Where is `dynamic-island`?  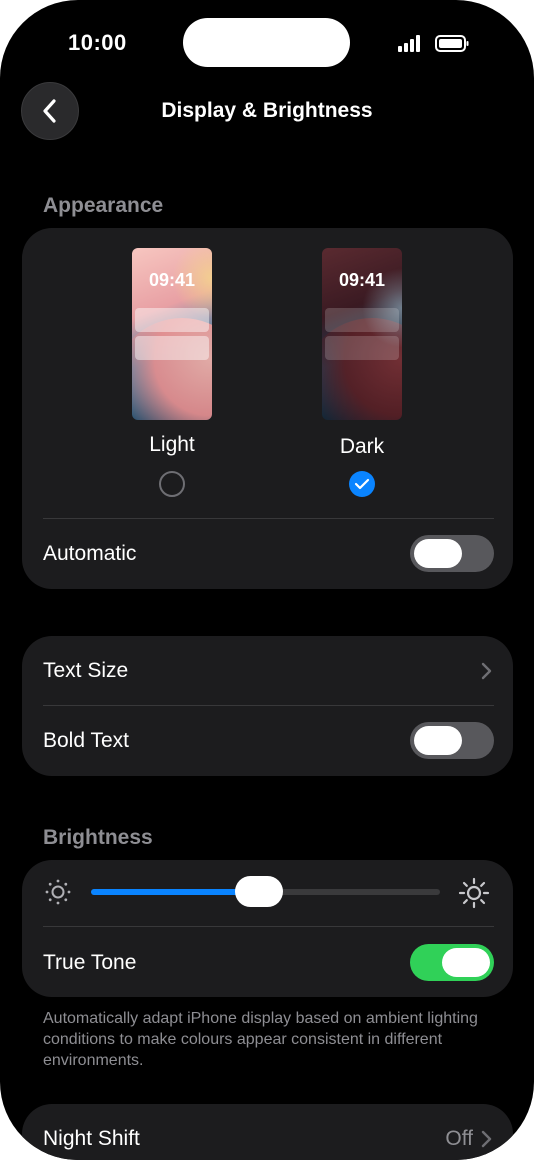 dynamic-island is located at coordinates (266, 42).